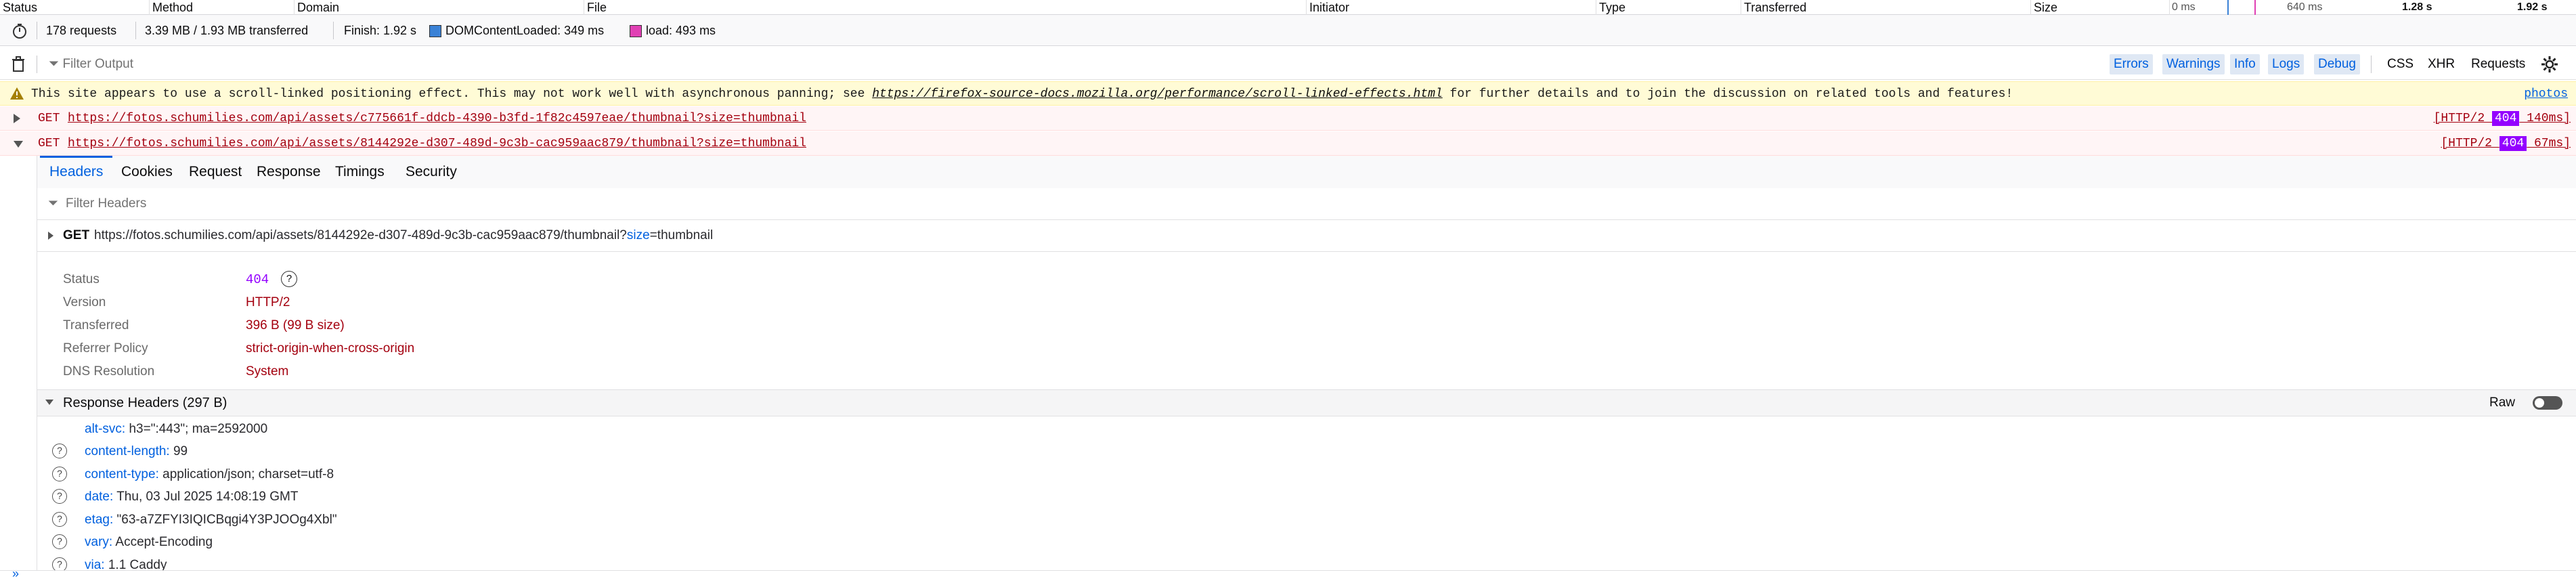  Describe the element at coordinates (435, 31) in the screenshot. I see `dcl-swatch` at that location.